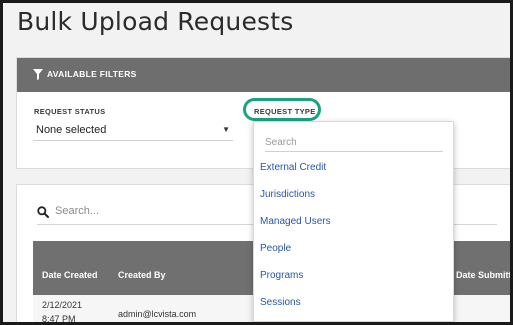 This screenshot has height=325, width=513. I want to click on search-icon, so click(43, 212).